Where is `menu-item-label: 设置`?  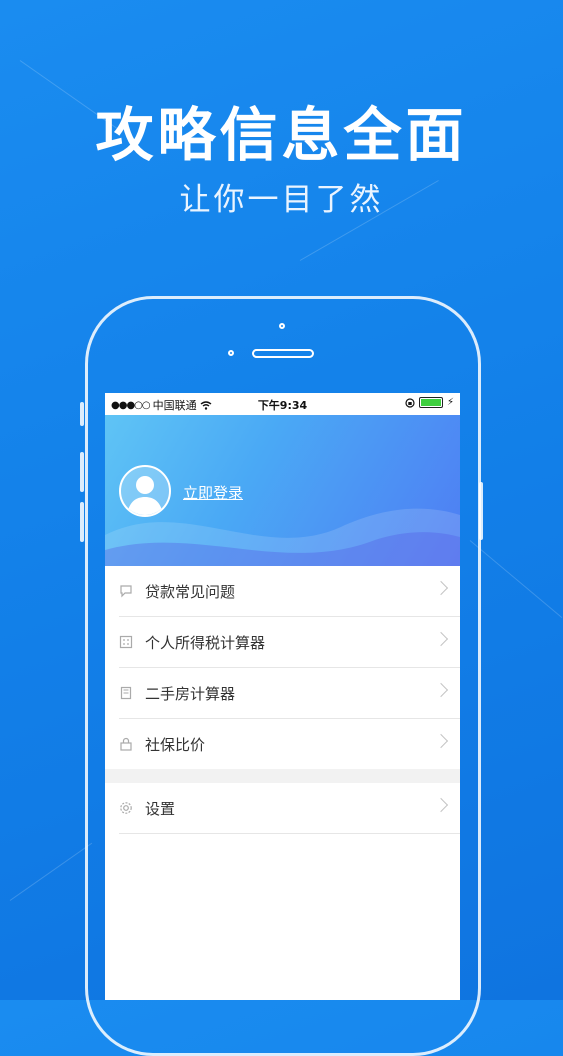 menu-item-label: 设置 is located at coordinates (160, 808).